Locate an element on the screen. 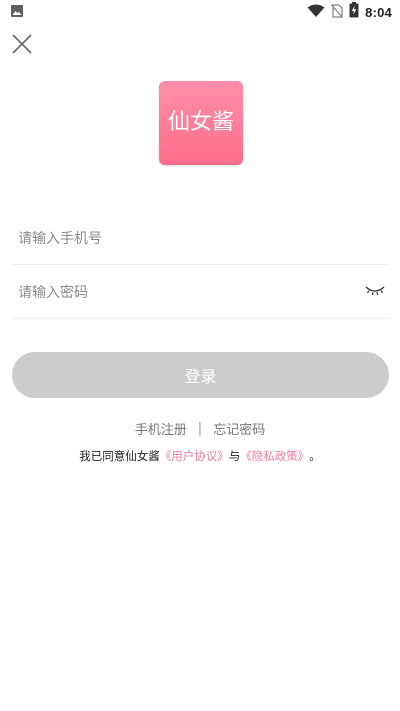 This screenshot has width=400, height=711. logo-text: 仙女酱 is located at coordinates (200, 122).